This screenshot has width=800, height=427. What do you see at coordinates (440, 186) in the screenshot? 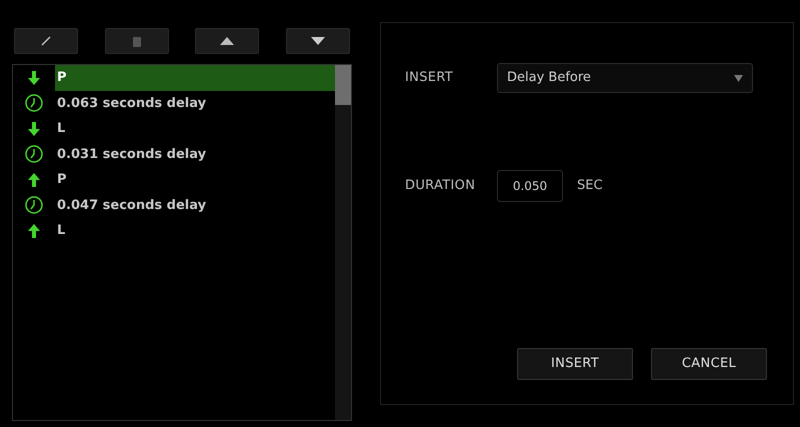
I see `field-label: DURATION` at bounding box center [440, 186].